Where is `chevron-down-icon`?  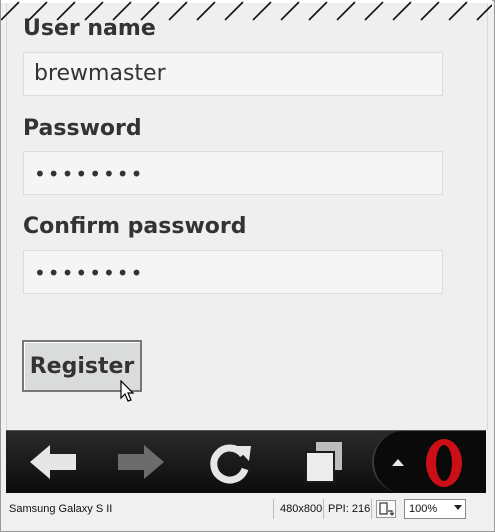
chevron-down-icon is located at coordinates (458, 507).